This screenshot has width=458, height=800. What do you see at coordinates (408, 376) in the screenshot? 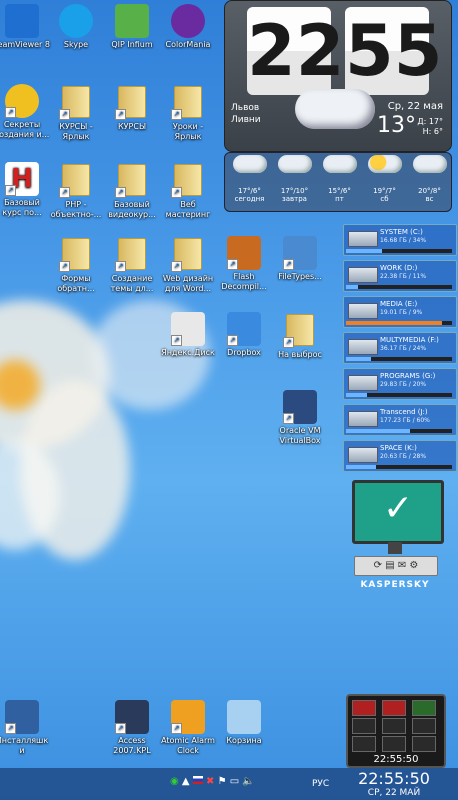
I see `drive-name: PROGRAMS (G:)` at bounding box center [408, 376].